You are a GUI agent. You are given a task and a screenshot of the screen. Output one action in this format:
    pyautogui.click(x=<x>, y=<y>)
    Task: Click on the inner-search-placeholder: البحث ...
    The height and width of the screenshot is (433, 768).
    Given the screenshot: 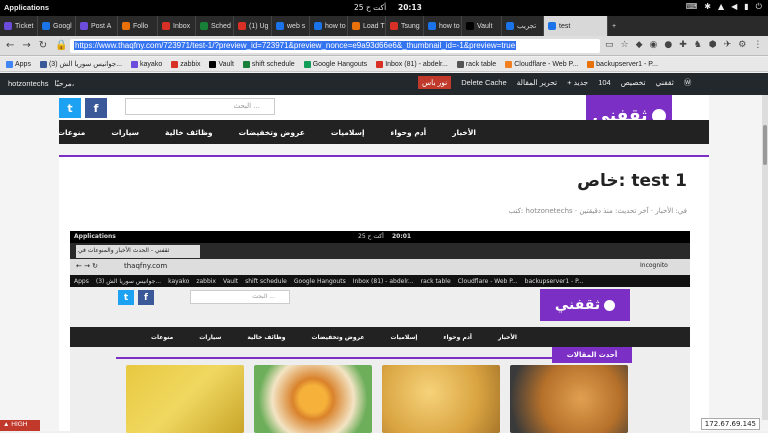 What is the action you would take?
    pyautogui.click(x=263, y=296)
    